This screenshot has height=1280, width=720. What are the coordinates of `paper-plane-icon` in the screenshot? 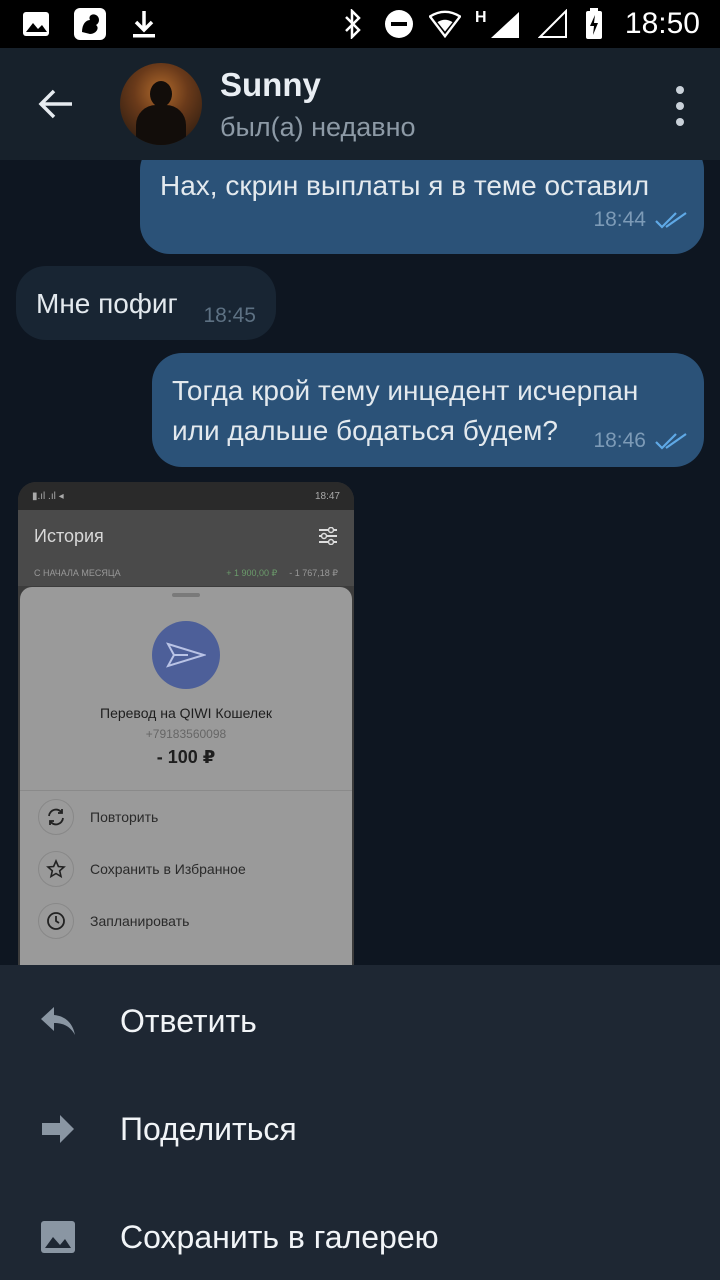 It's located at (186, 655).